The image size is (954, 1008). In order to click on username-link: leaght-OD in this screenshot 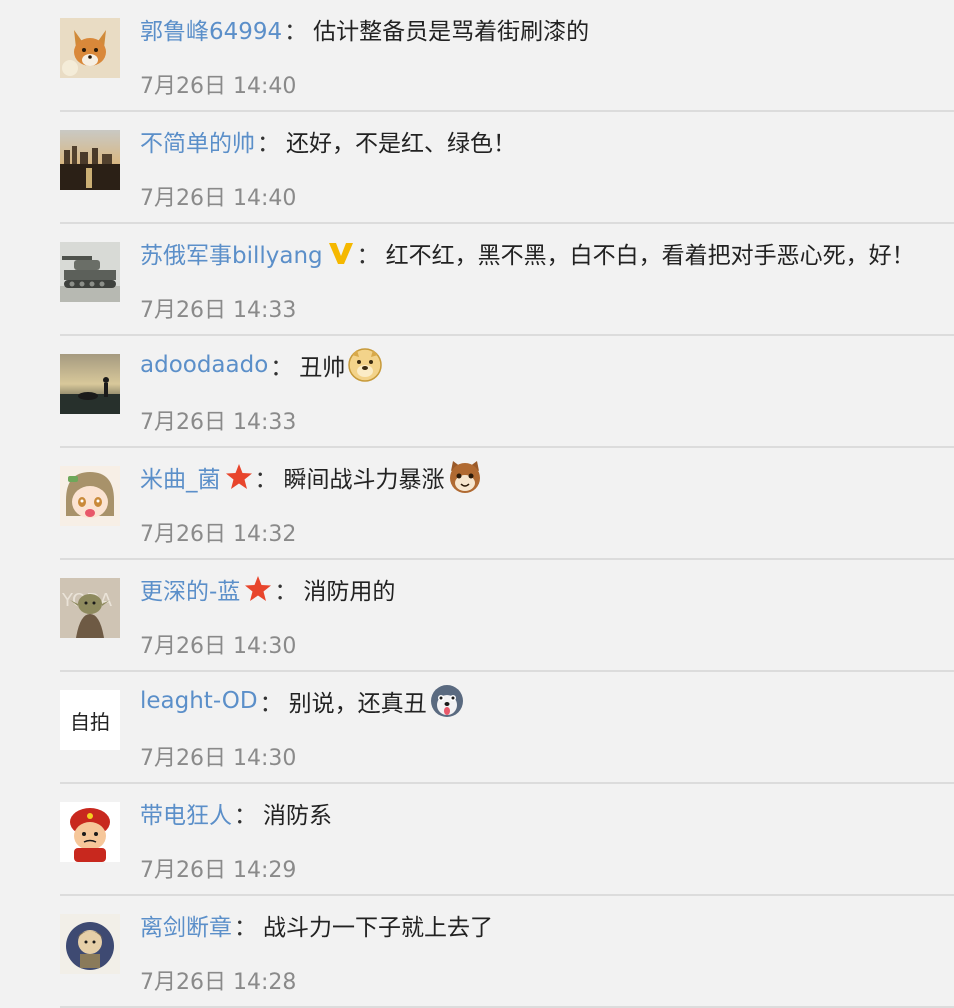, I will do `click(199, 701)`.